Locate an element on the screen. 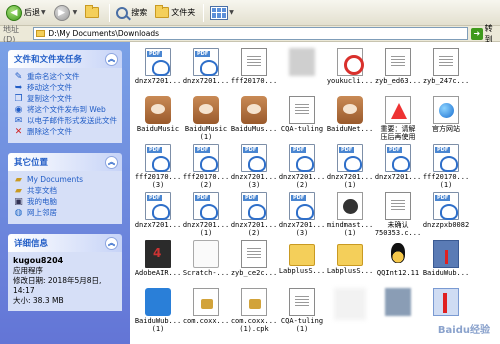 The width and height of the screenshot is (500, 344). file-label: dnzzpxb0082 is located at coordinates (446, 225).